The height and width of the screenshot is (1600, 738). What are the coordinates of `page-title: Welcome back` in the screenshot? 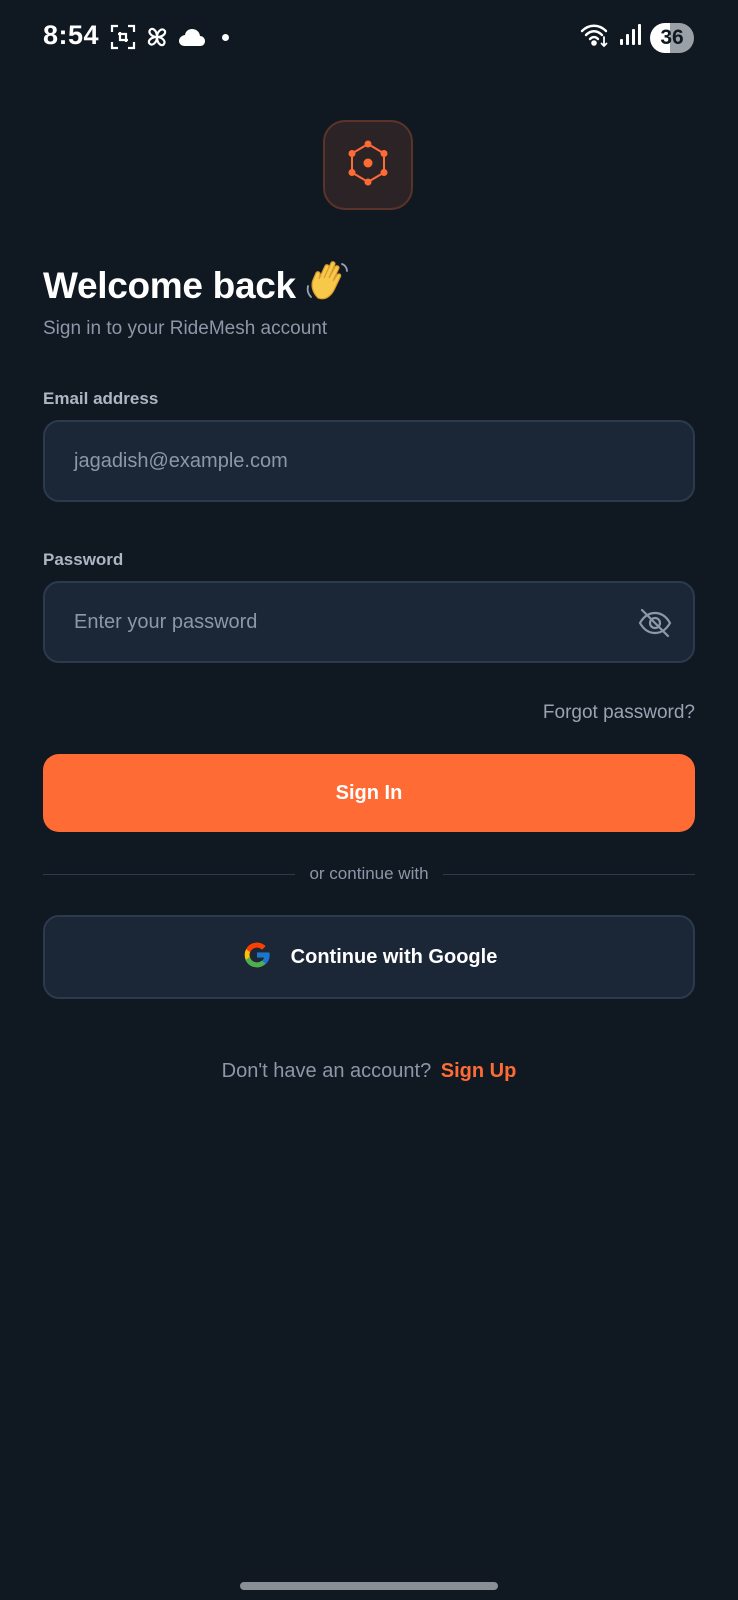 It's located at (196, 285).